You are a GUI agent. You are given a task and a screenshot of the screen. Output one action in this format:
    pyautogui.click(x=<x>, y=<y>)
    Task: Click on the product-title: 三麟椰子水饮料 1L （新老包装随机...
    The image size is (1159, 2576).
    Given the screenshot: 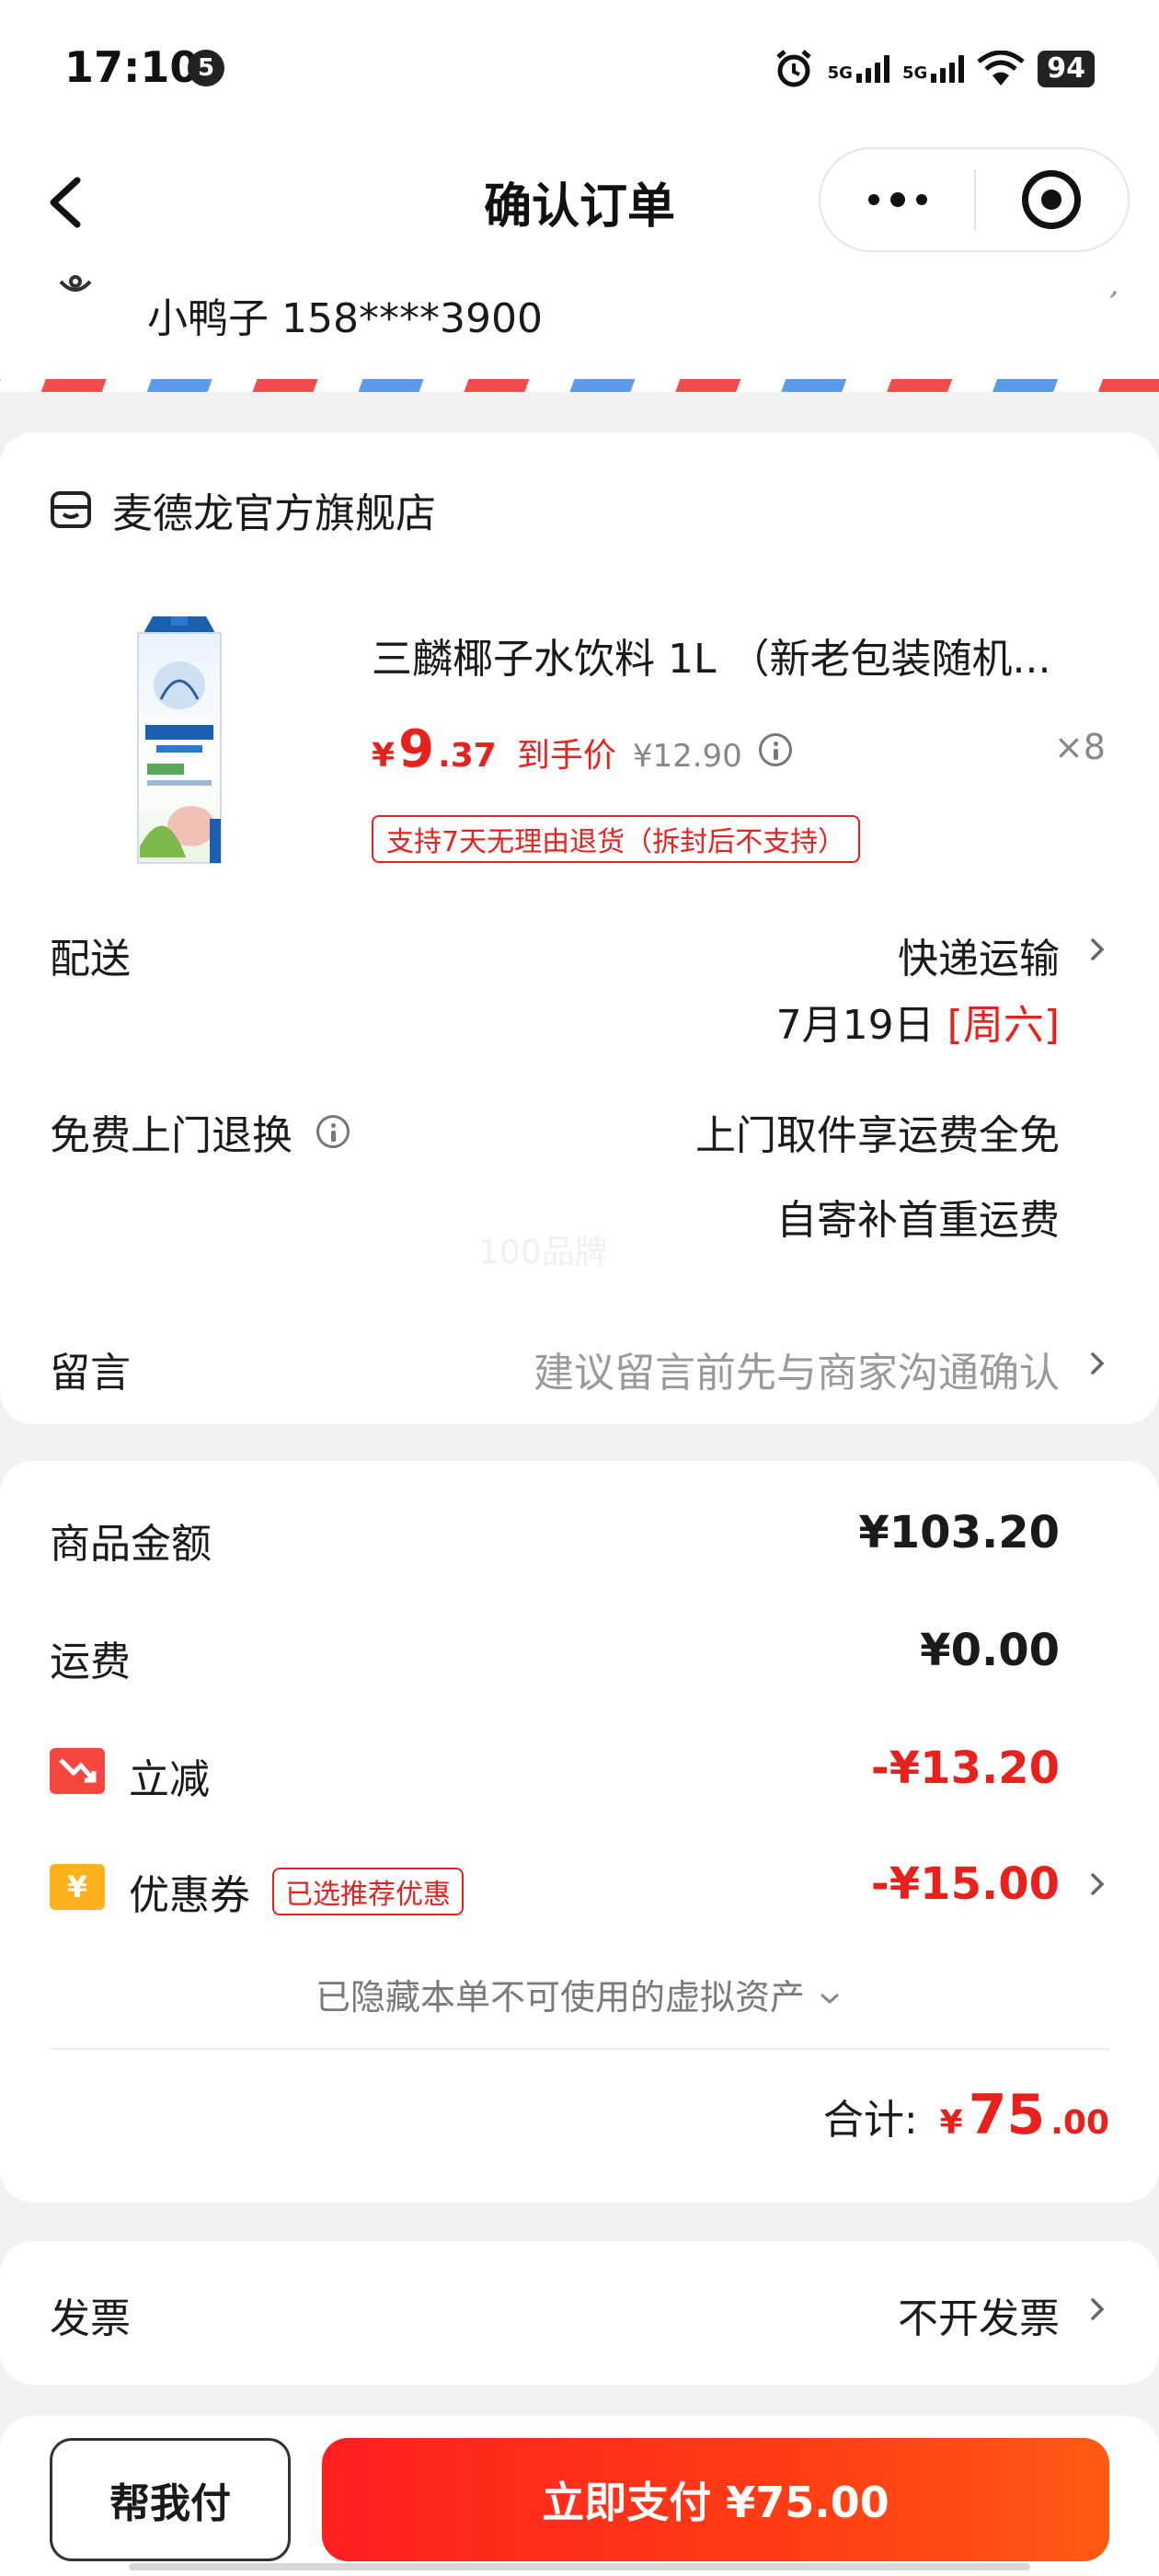 What is the action you would take?
    pyautogui.click(x=730, y=655)
    